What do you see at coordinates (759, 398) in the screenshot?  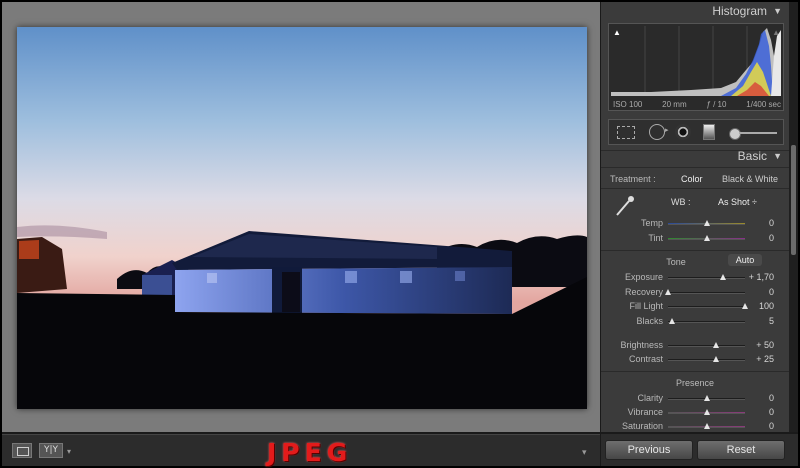 I see `clarity-value: 0` at bounding box center [759, 398].